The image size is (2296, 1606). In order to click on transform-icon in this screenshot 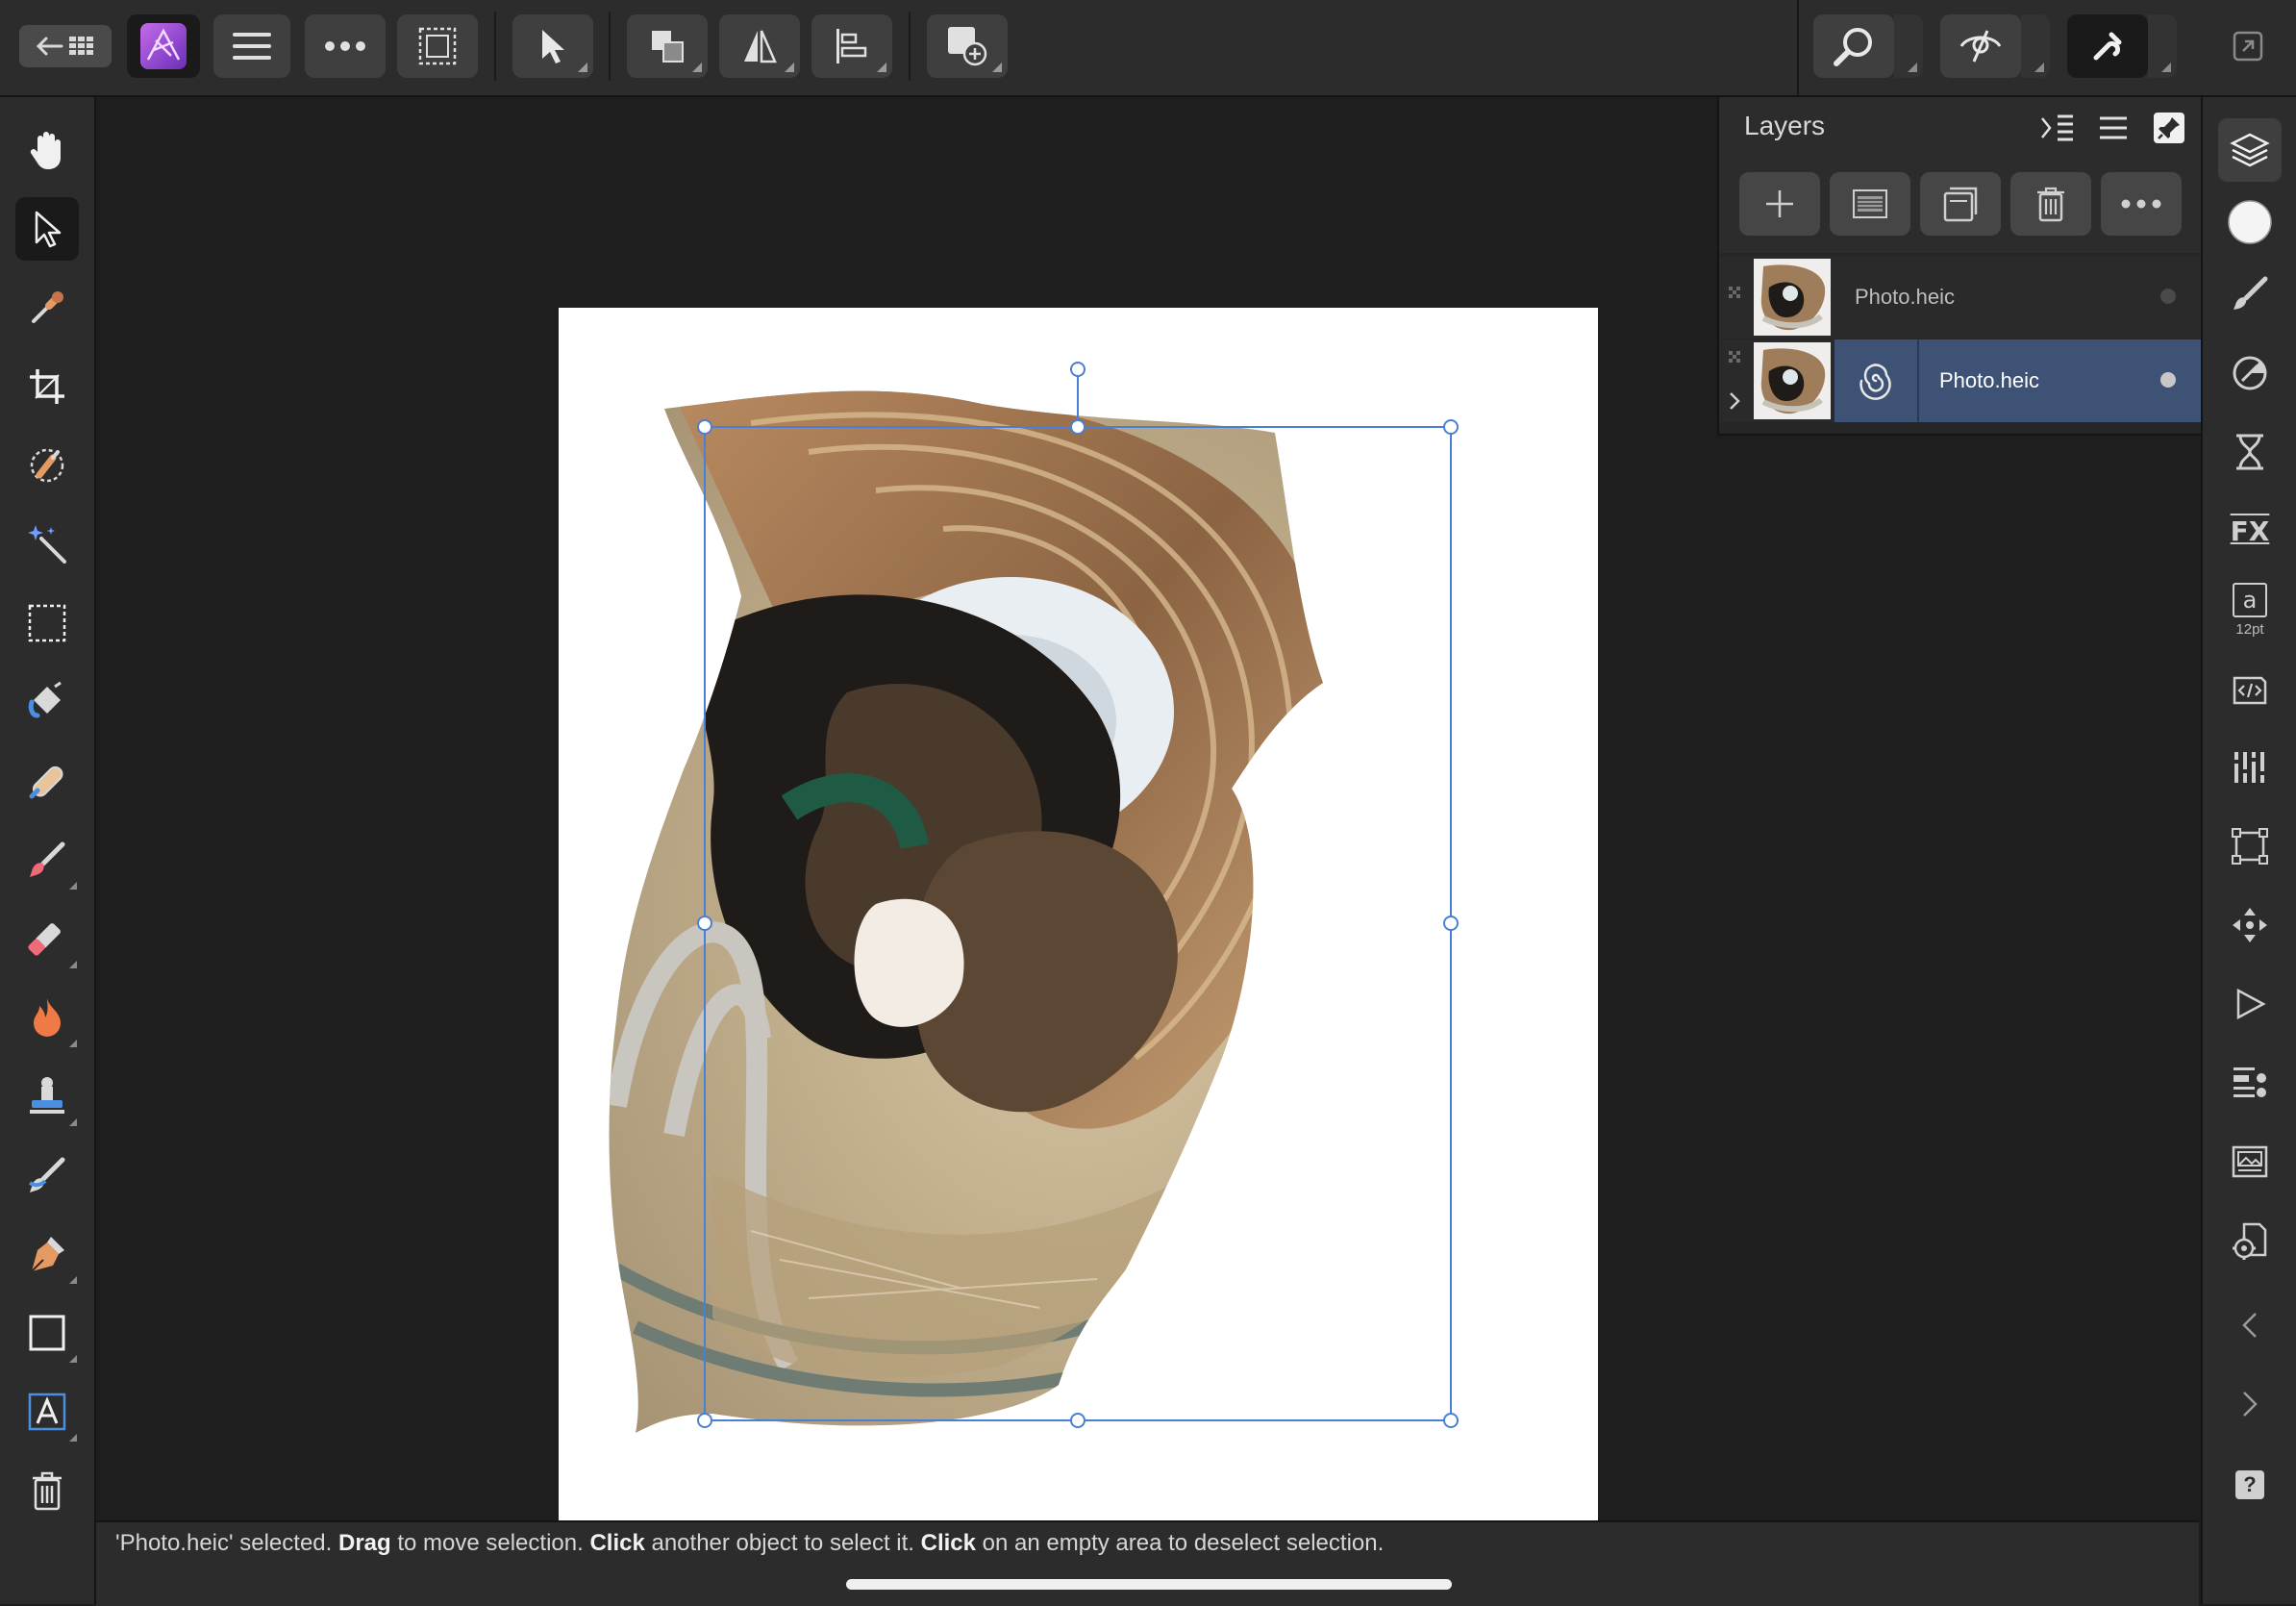, I will do `click(2250, 846)`.